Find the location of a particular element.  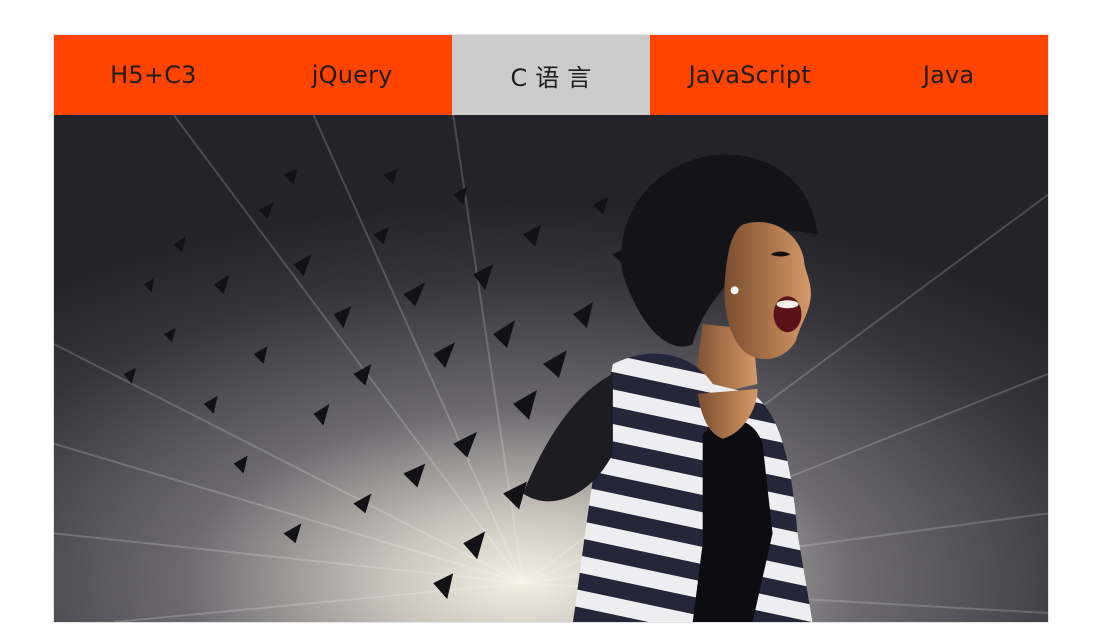

tab-label: jQuery is located at coordinates (352, 75).